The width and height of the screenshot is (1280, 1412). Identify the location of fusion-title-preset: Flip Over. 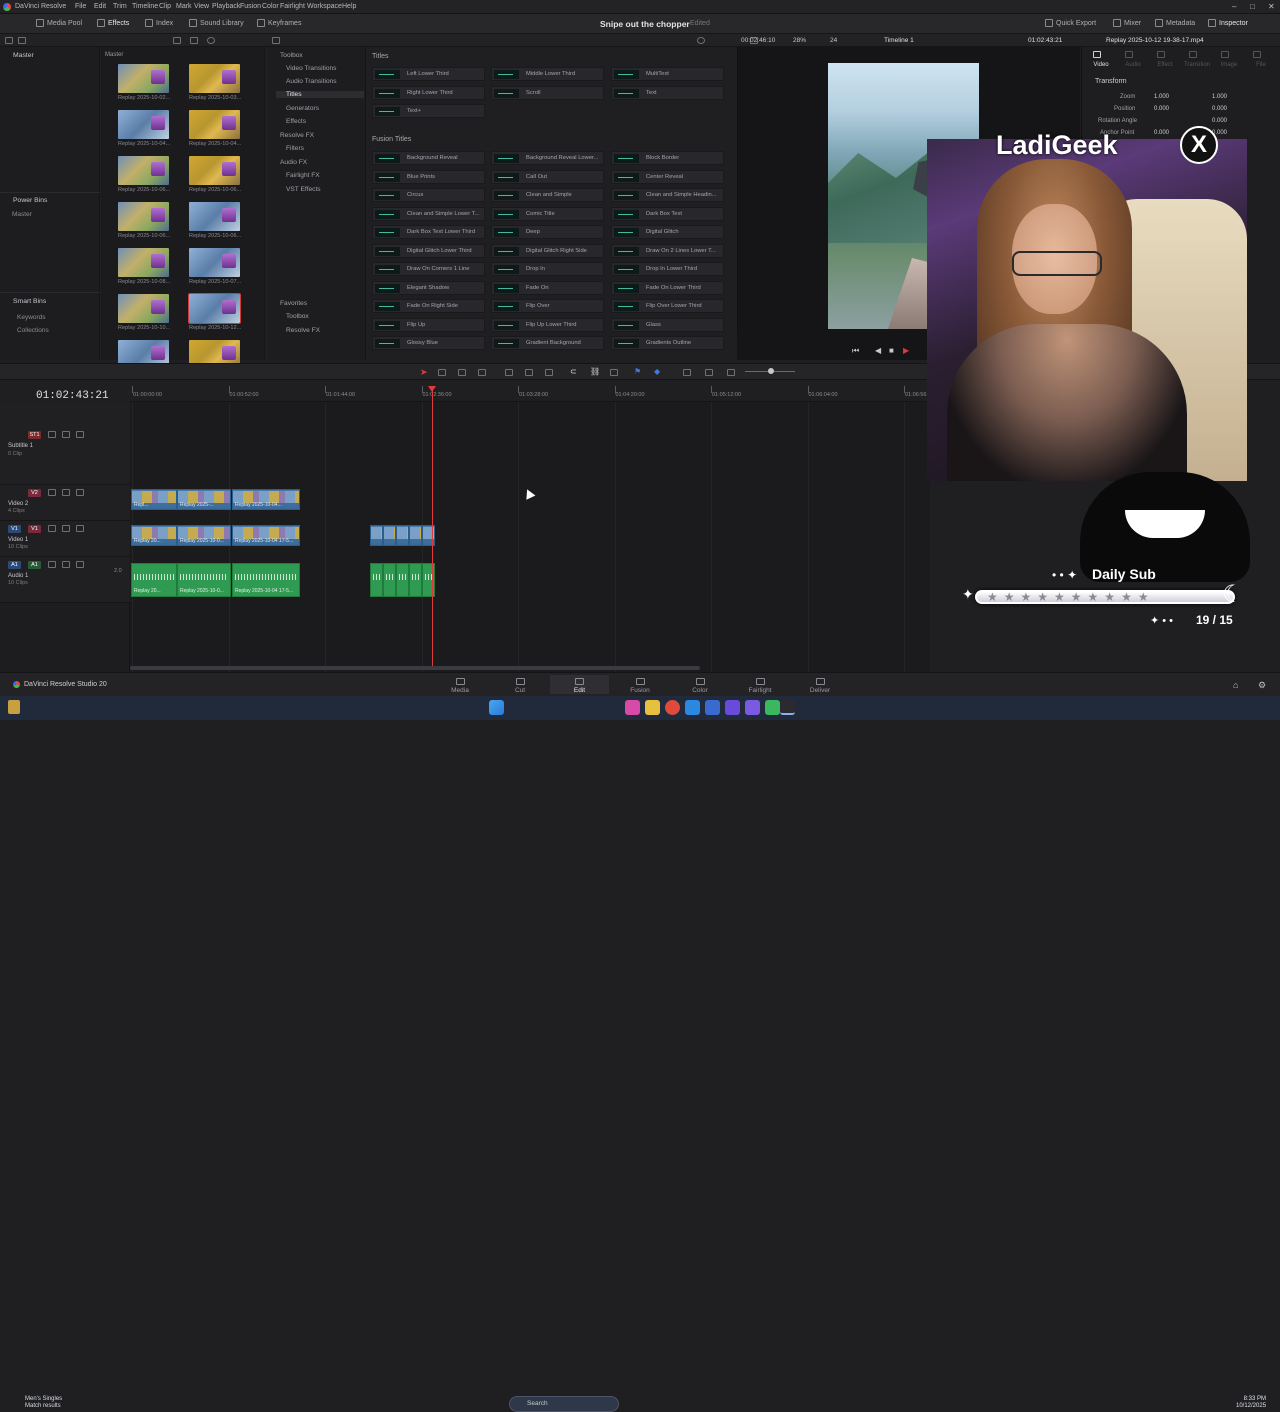
(547, 306).